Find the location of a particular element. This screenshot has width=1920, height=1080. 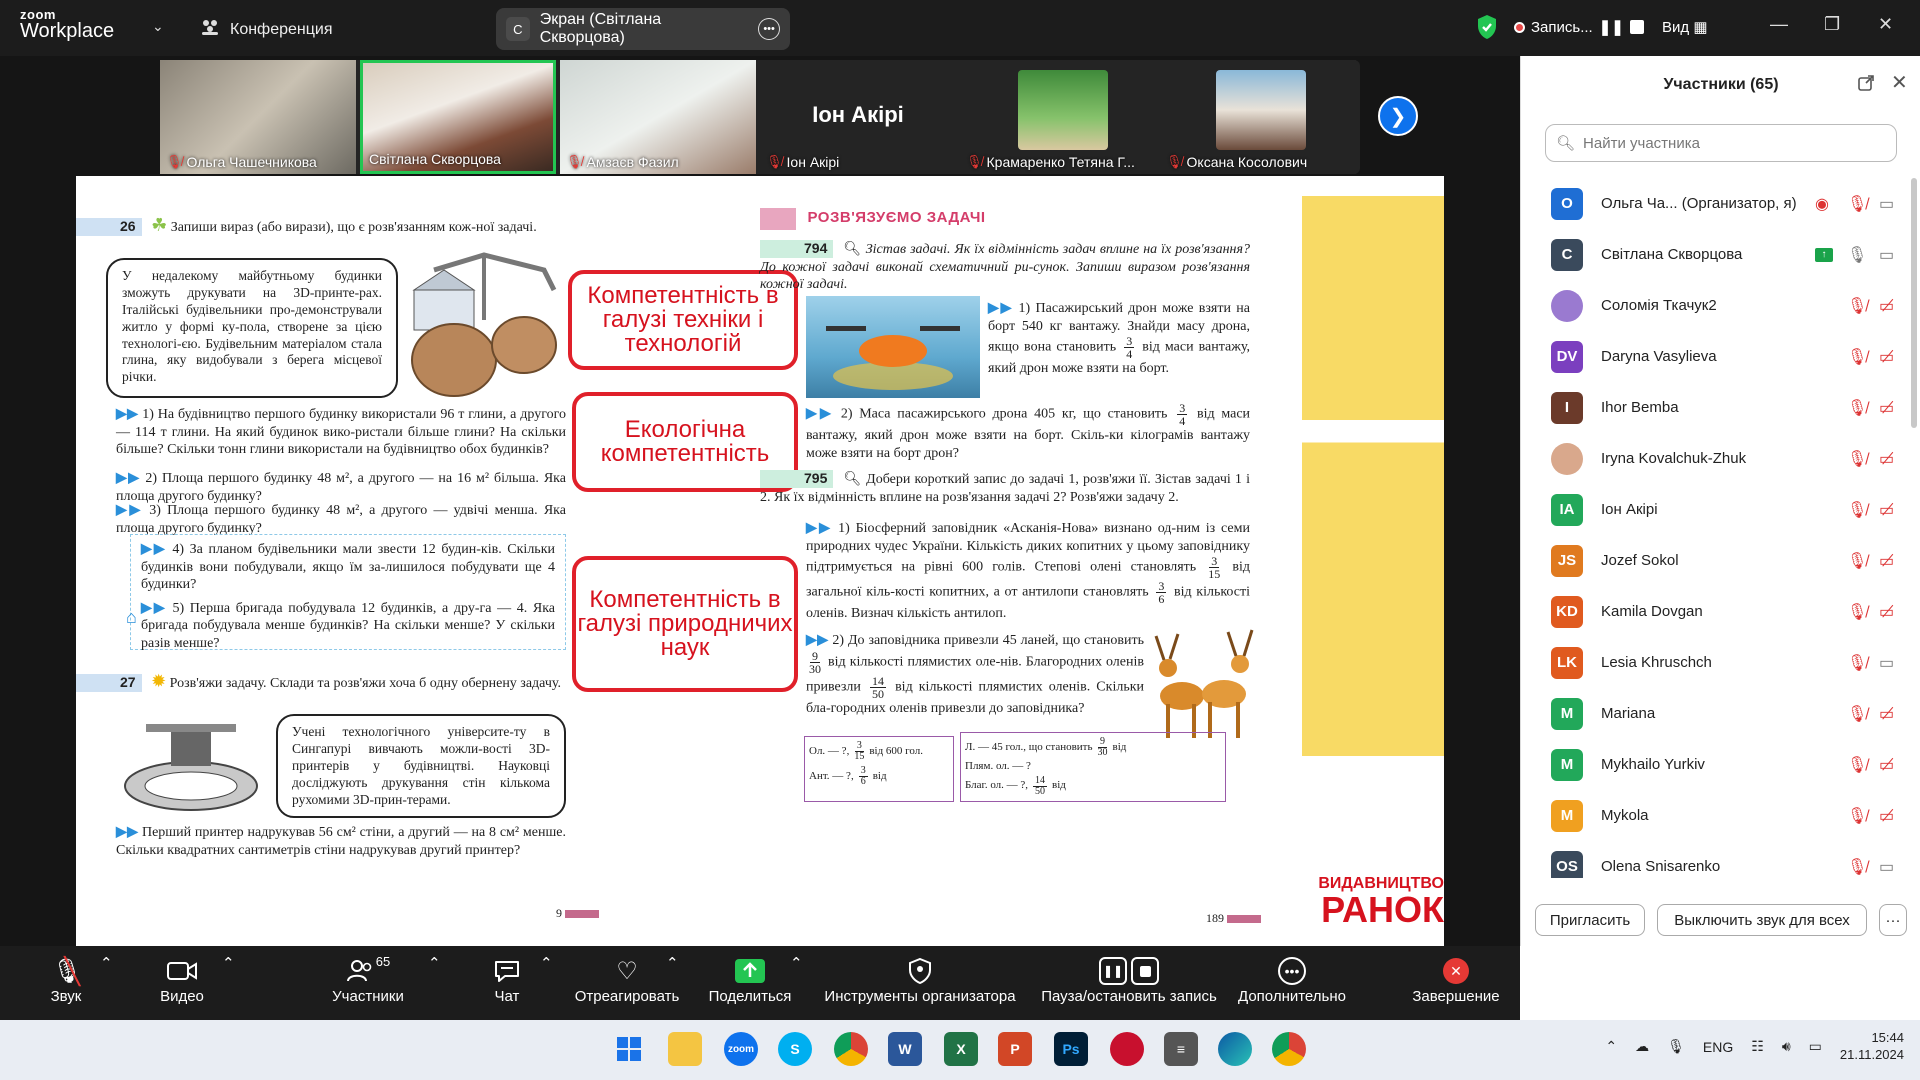

participant-row: M Mariana 🎙︎̸ ▭̸ is located at coordinates (1711, 713).